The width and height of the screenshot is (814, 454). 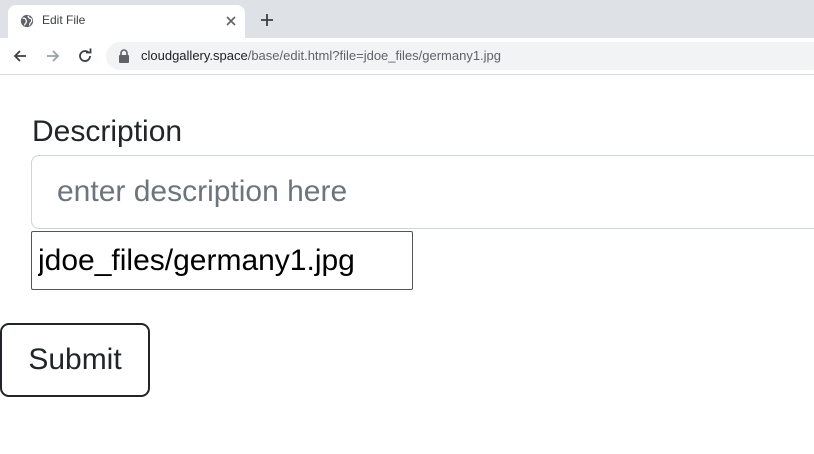 I want to click on reload-icon, so click(x=85, y=56).